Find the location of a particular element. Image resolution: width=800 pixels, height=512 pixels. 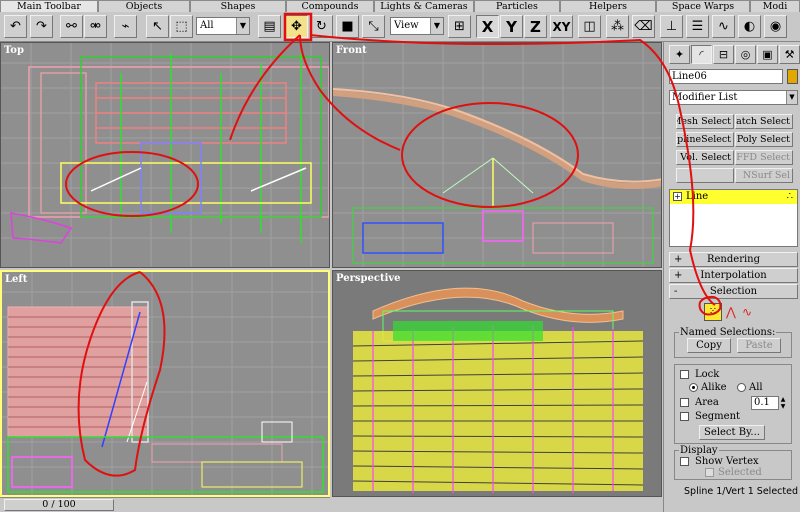

selection-filter-dropdown: All ▼ is located at coordinates (223, 26).